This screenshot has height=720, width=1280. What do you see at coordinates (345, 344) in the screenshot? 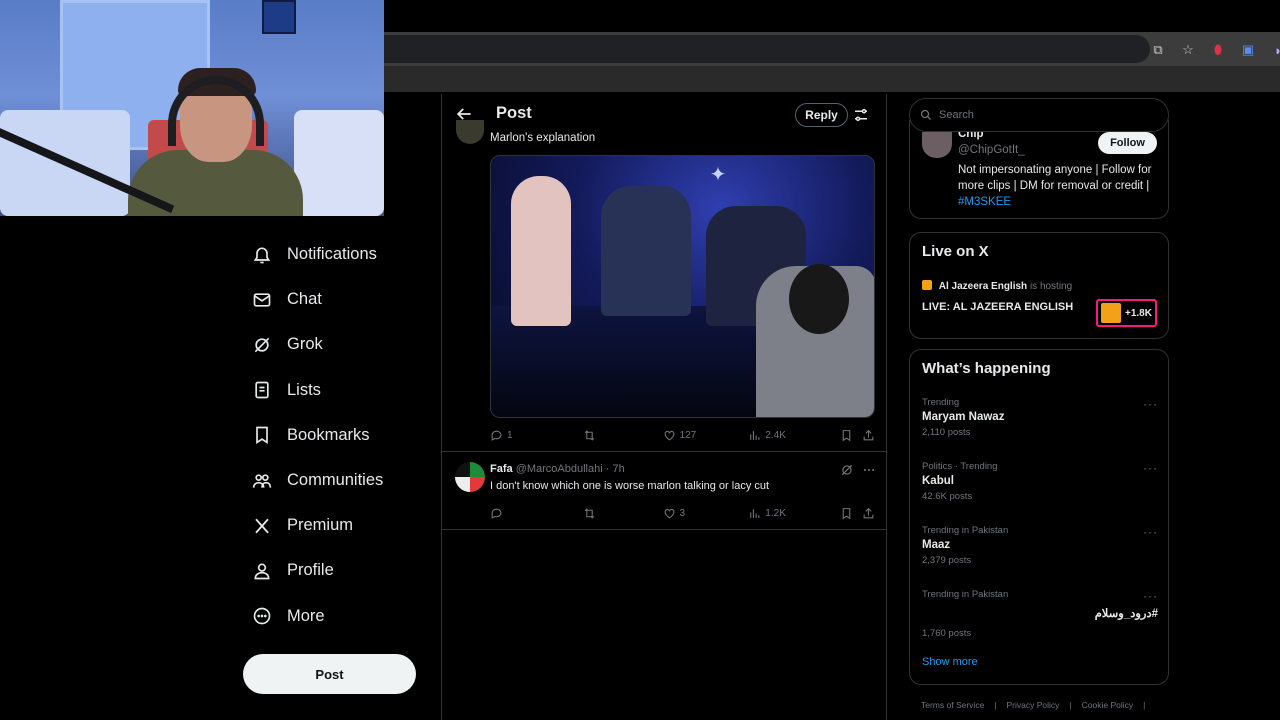
I see `nav-item-grok: Grok` at bounding box center [345, 344].